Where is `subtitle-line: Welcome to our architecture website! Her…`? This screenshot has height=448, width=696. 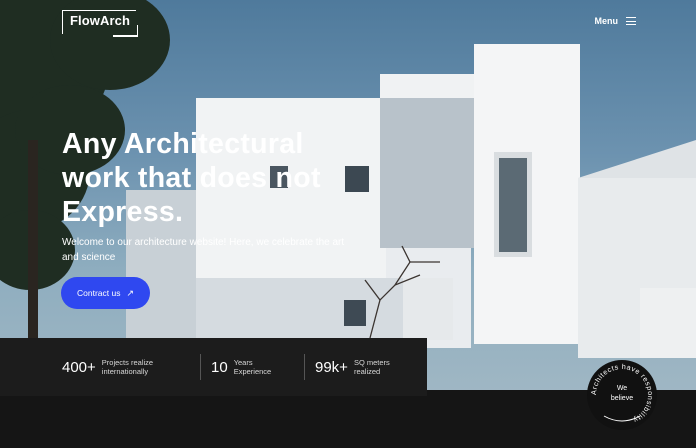
subtitle-line: Welcome to our architecture website! Her… is located at coordinates (203, 242).